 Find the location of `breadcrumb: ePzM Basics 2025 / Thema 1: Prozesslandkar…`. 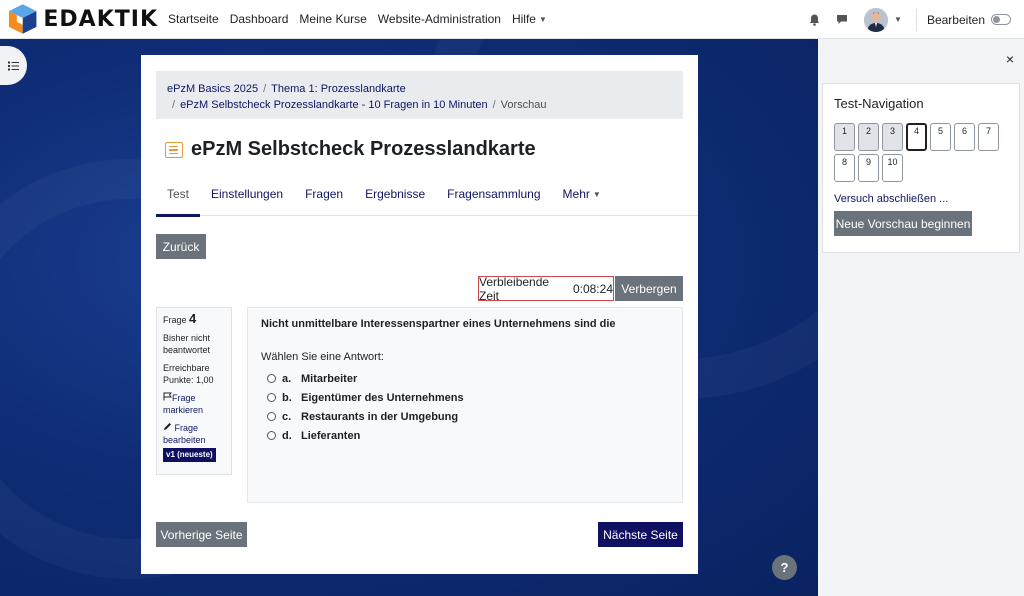

breadcrumb: ePzM Basics 2025 / Thema 1: Prozesslandkar… is located at coordinates (419, 95).